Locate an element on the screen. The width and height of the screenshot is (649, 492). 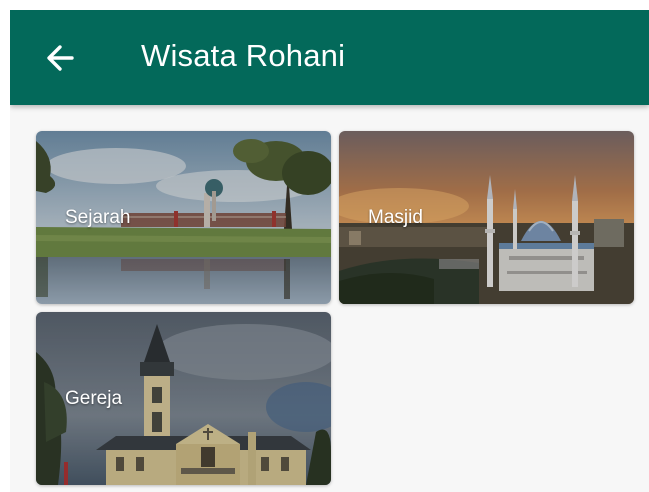
back-button is located at coordinates (60, 58).